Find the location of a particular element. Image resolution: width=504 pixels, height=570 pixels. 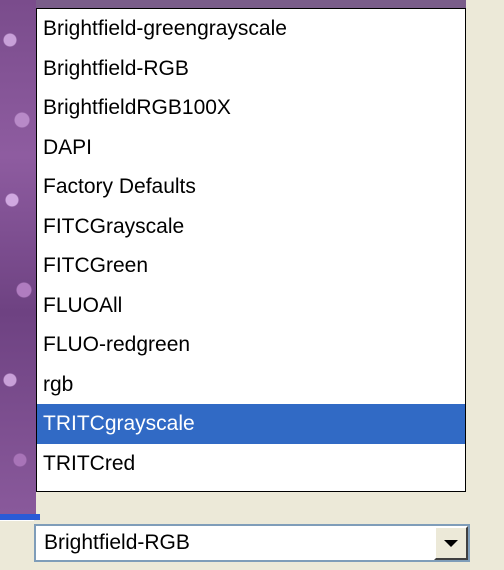

list-item: DAPI is located at coordinates (251, 148).